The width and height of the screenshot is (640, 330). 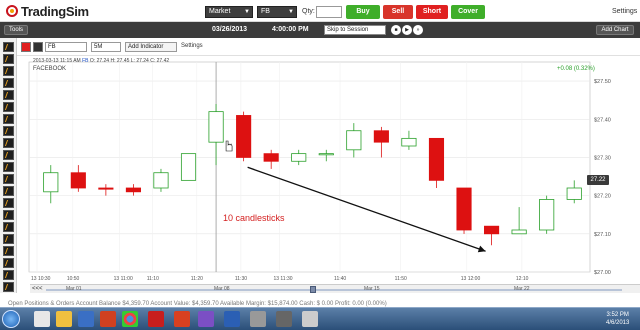 I want to click on draw-line-icon, so click(x=8, y=47).